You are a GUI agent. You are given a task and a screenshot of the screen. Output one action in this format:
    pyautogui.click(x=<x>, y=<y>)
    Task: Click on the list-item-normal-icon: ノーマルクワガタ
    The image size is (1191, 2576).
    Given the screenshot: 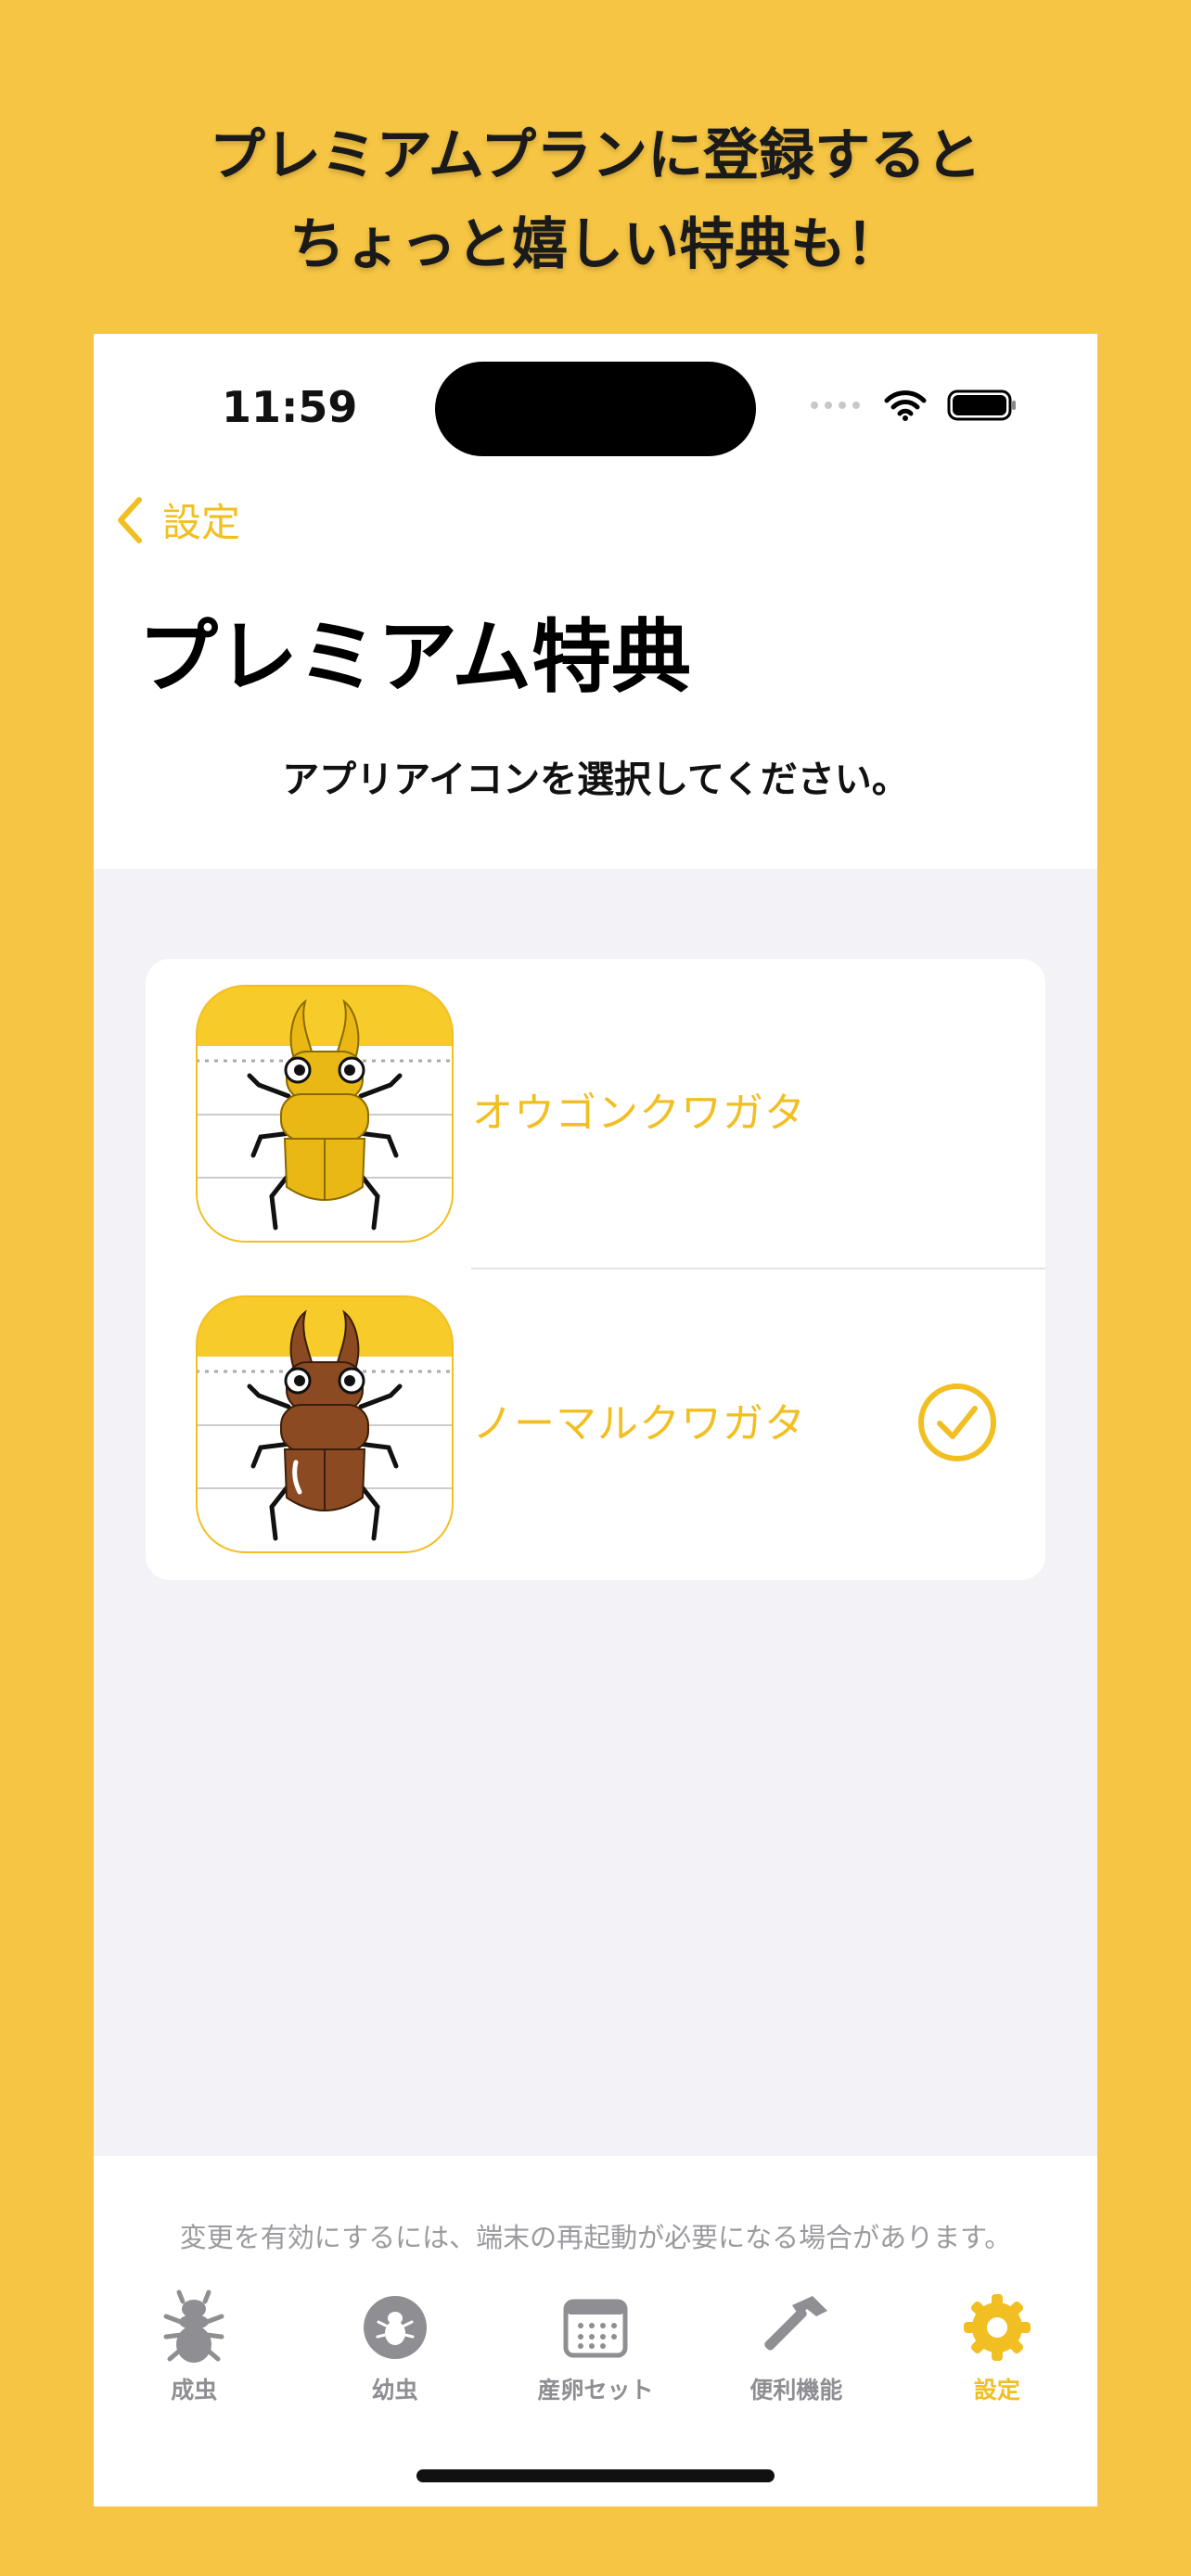 What is the action you would take?
    pyautogui.click(x=595, y=1424)
    